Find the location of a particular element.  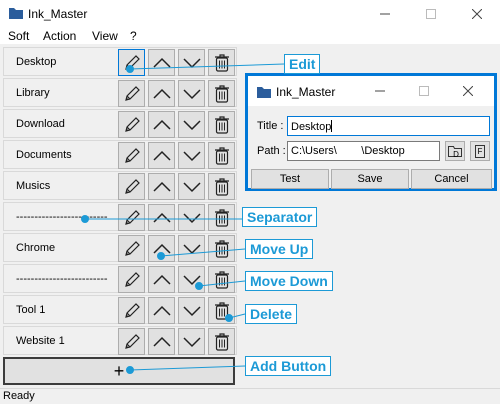

list-item: Documents is located at coordinates (120, 154).